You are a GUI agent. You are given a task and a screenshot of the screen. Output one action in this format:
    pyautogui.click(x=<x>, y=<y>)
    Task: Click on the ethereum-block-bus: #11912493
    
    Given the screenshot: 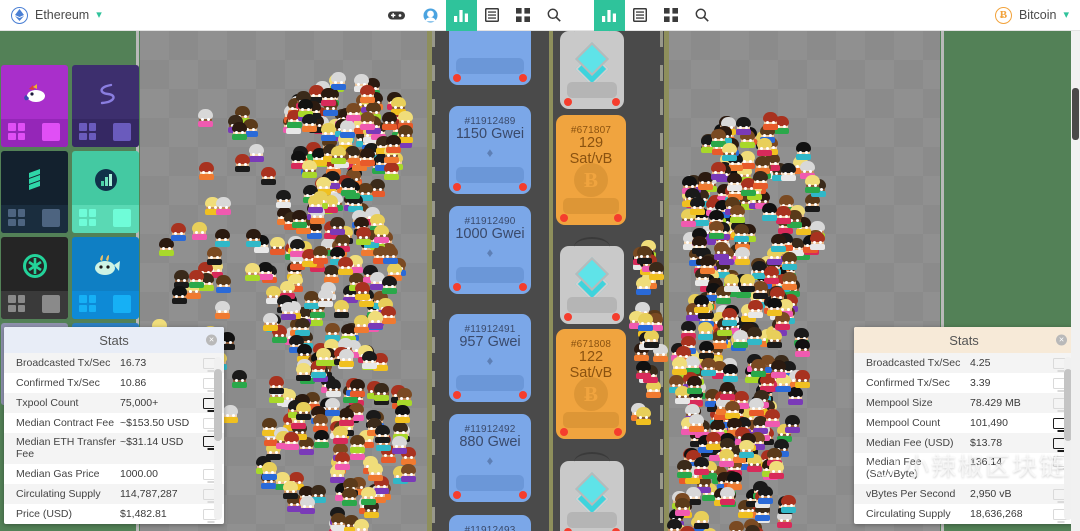 What is the action you would take?
    pyautogui.click(x=490, y=523)
    